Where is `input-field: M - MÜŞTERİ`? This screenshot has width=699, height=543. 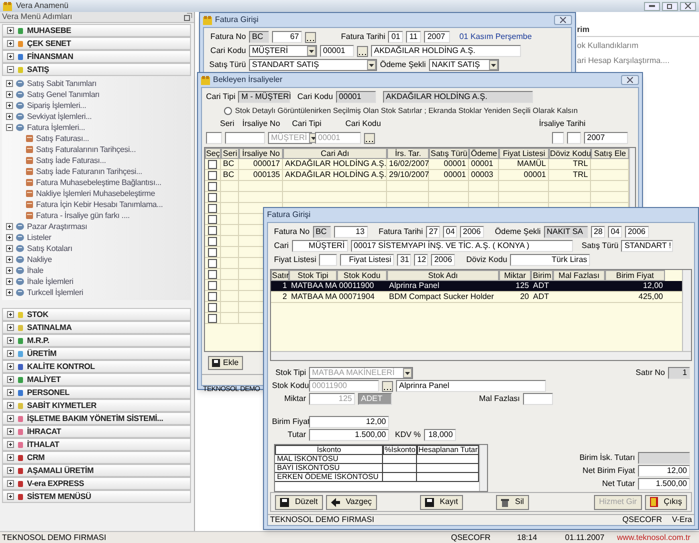
input-field: M - MÜŞTERİ is located at coordinates (264, 97).